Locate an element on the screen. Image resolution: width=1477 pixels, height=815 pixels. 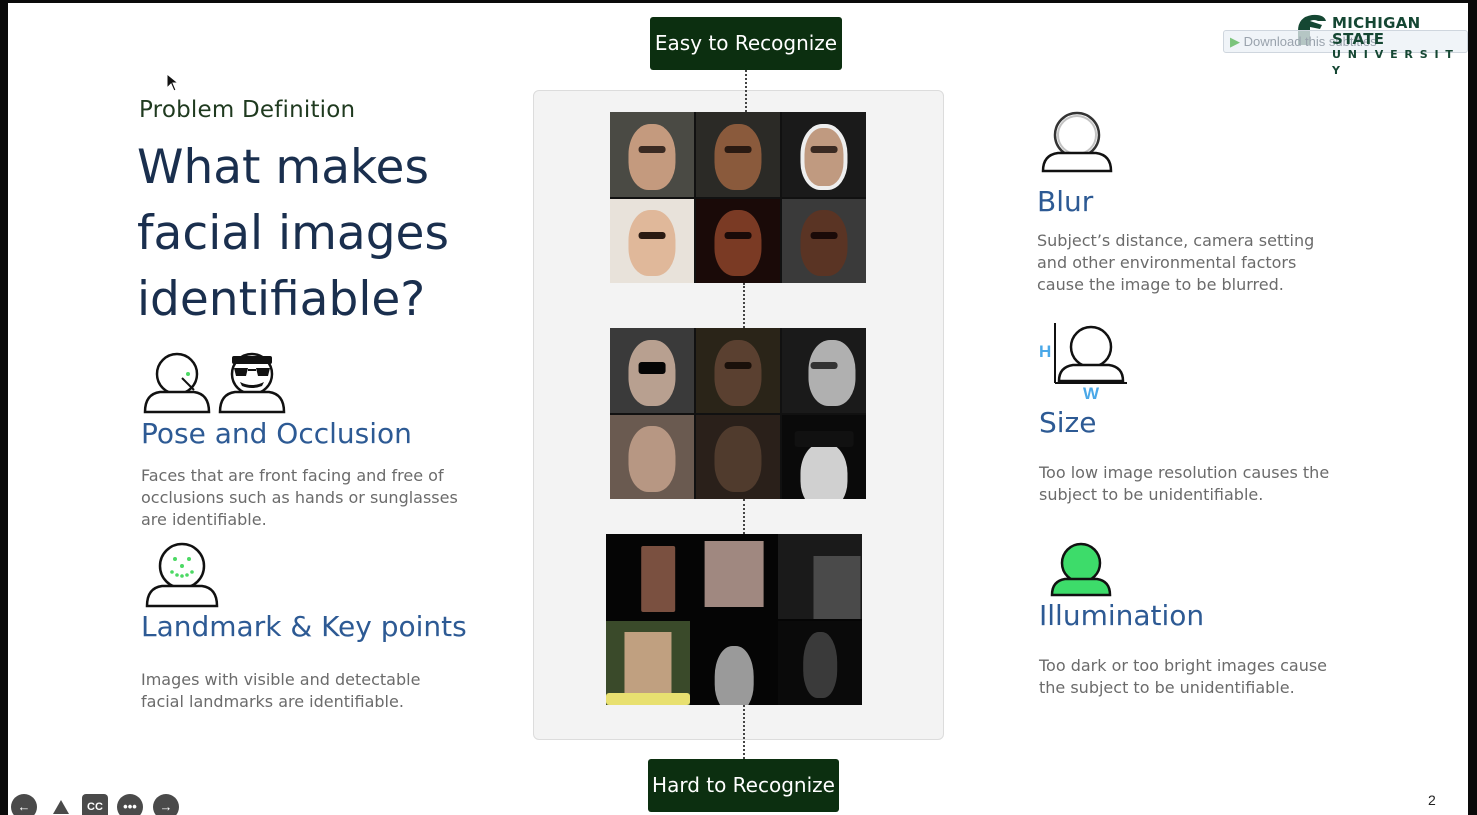
easy-faces-grid is located at coordinates (738, 197).